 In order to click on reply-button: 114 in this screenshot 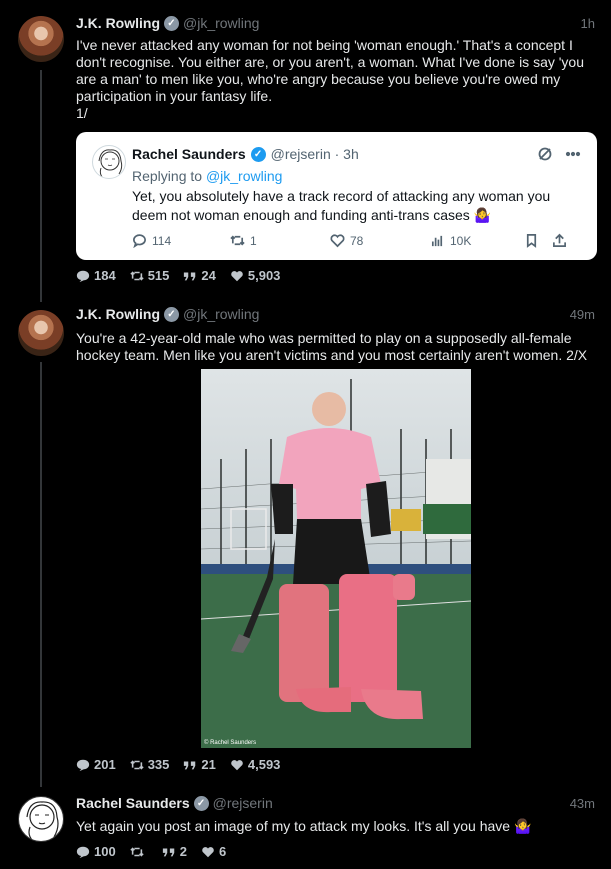, I will do `click(181, 240)`.